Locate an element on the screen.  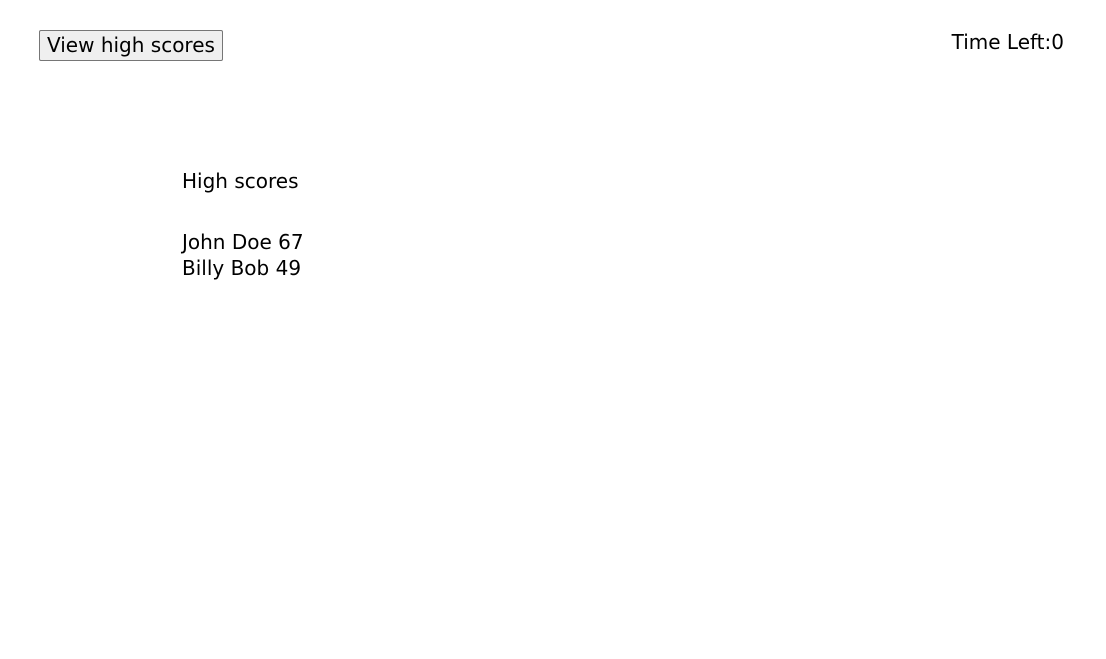
high-scores-list: John Doe 67 Billy Bob 49 is located at coordinates (243, 255).